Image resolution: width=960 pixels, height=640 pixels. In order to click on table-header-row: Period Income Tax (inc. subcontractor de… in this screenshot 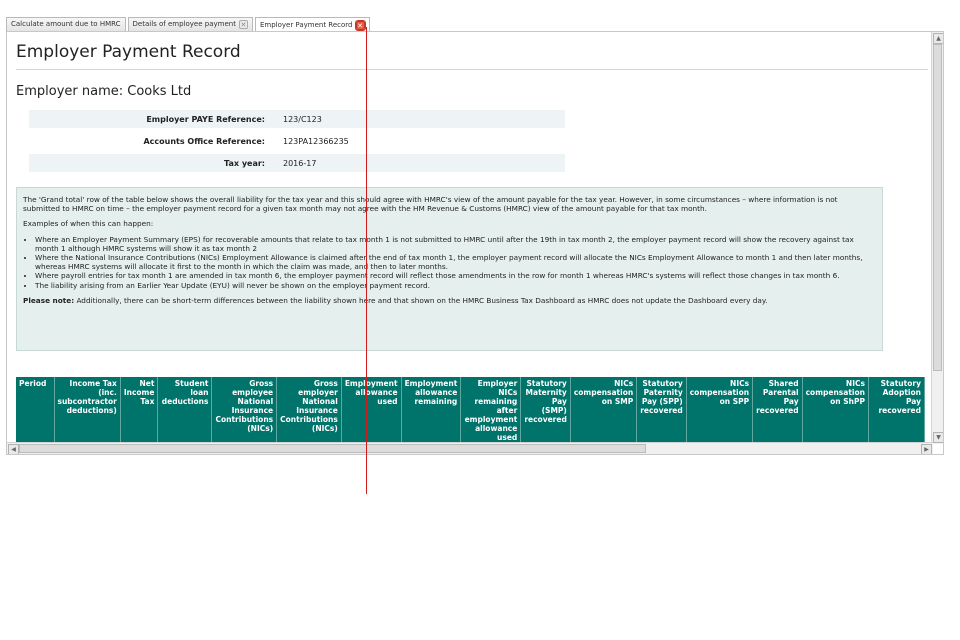, I will do `click(470, 410)`.